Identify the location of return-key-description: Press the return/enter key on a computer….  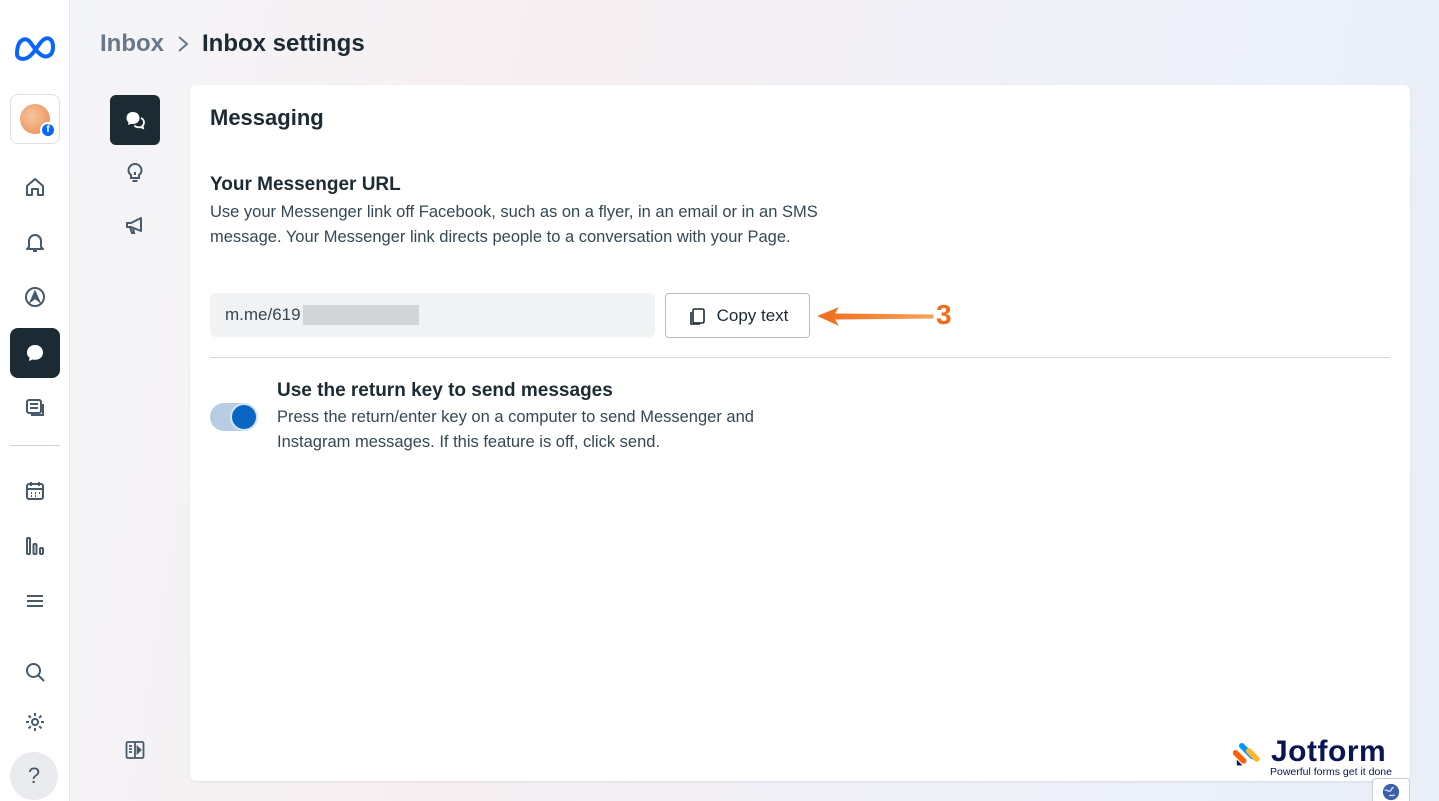
(515, 429).